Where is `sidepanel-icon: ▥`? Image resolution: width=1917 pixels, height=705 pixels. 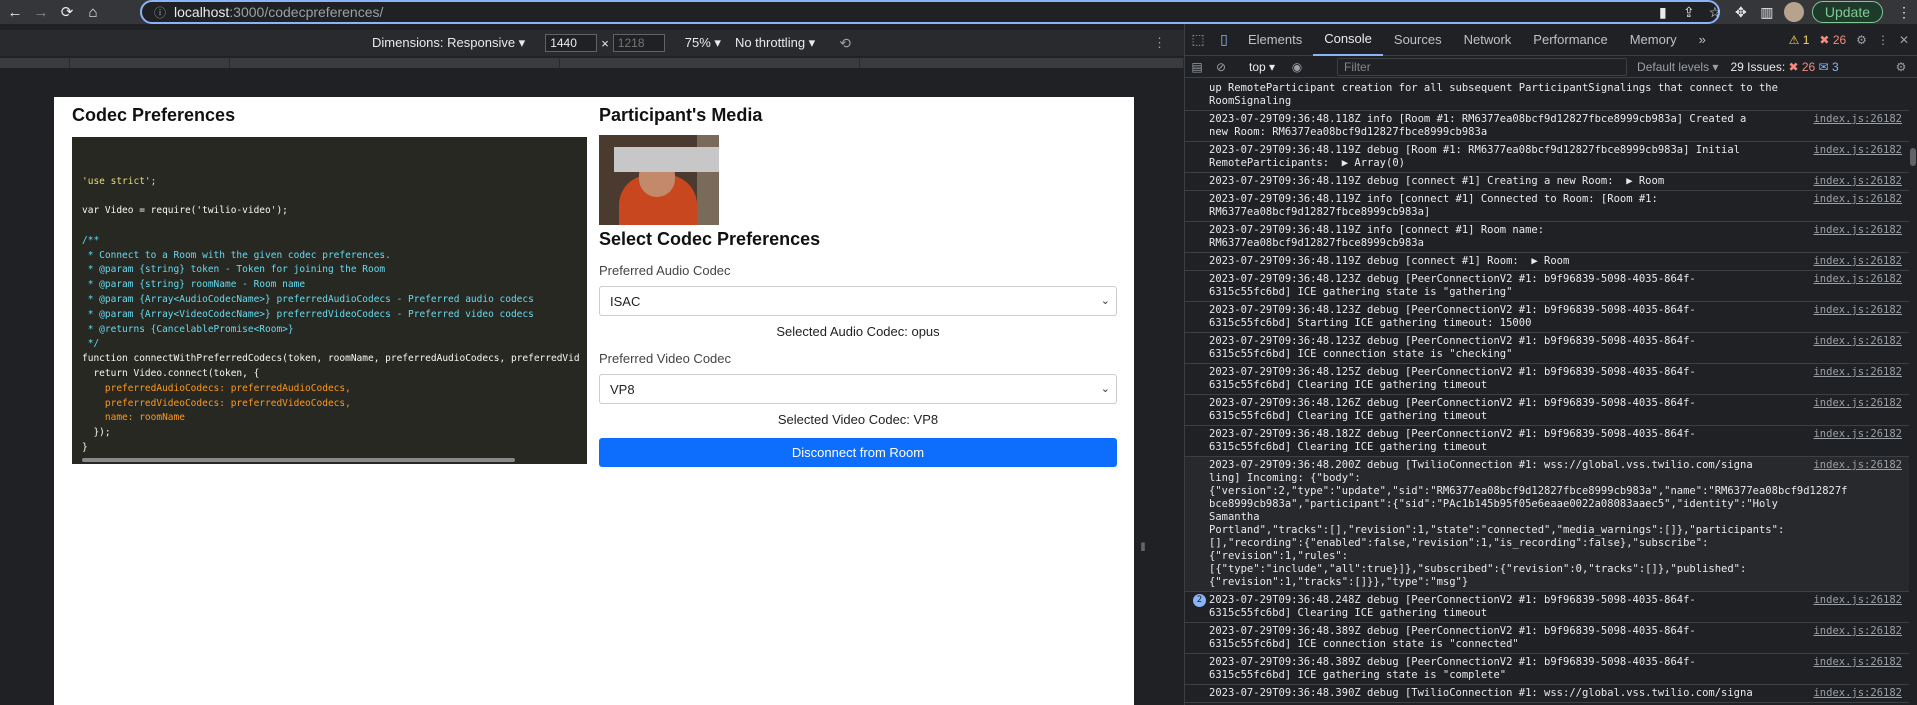 sidepanel-icon: ▥ is located at coordinates (1767, 12).